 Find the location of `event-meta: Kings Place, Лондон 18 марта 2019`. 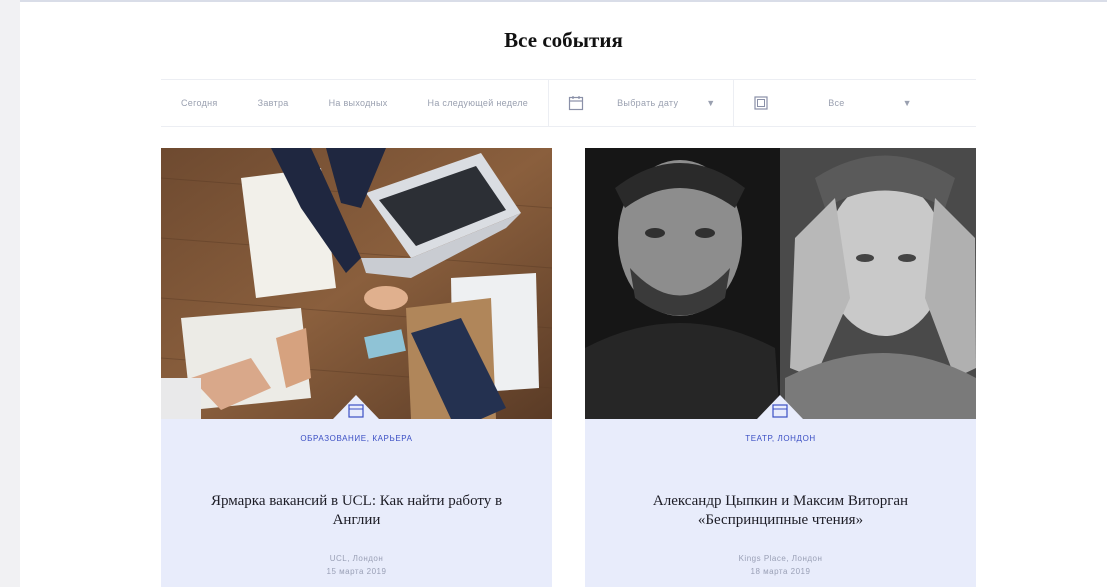

event-meta: Kings Place, Лондон 18 марта 2019 is located at coordinates (780, 565).